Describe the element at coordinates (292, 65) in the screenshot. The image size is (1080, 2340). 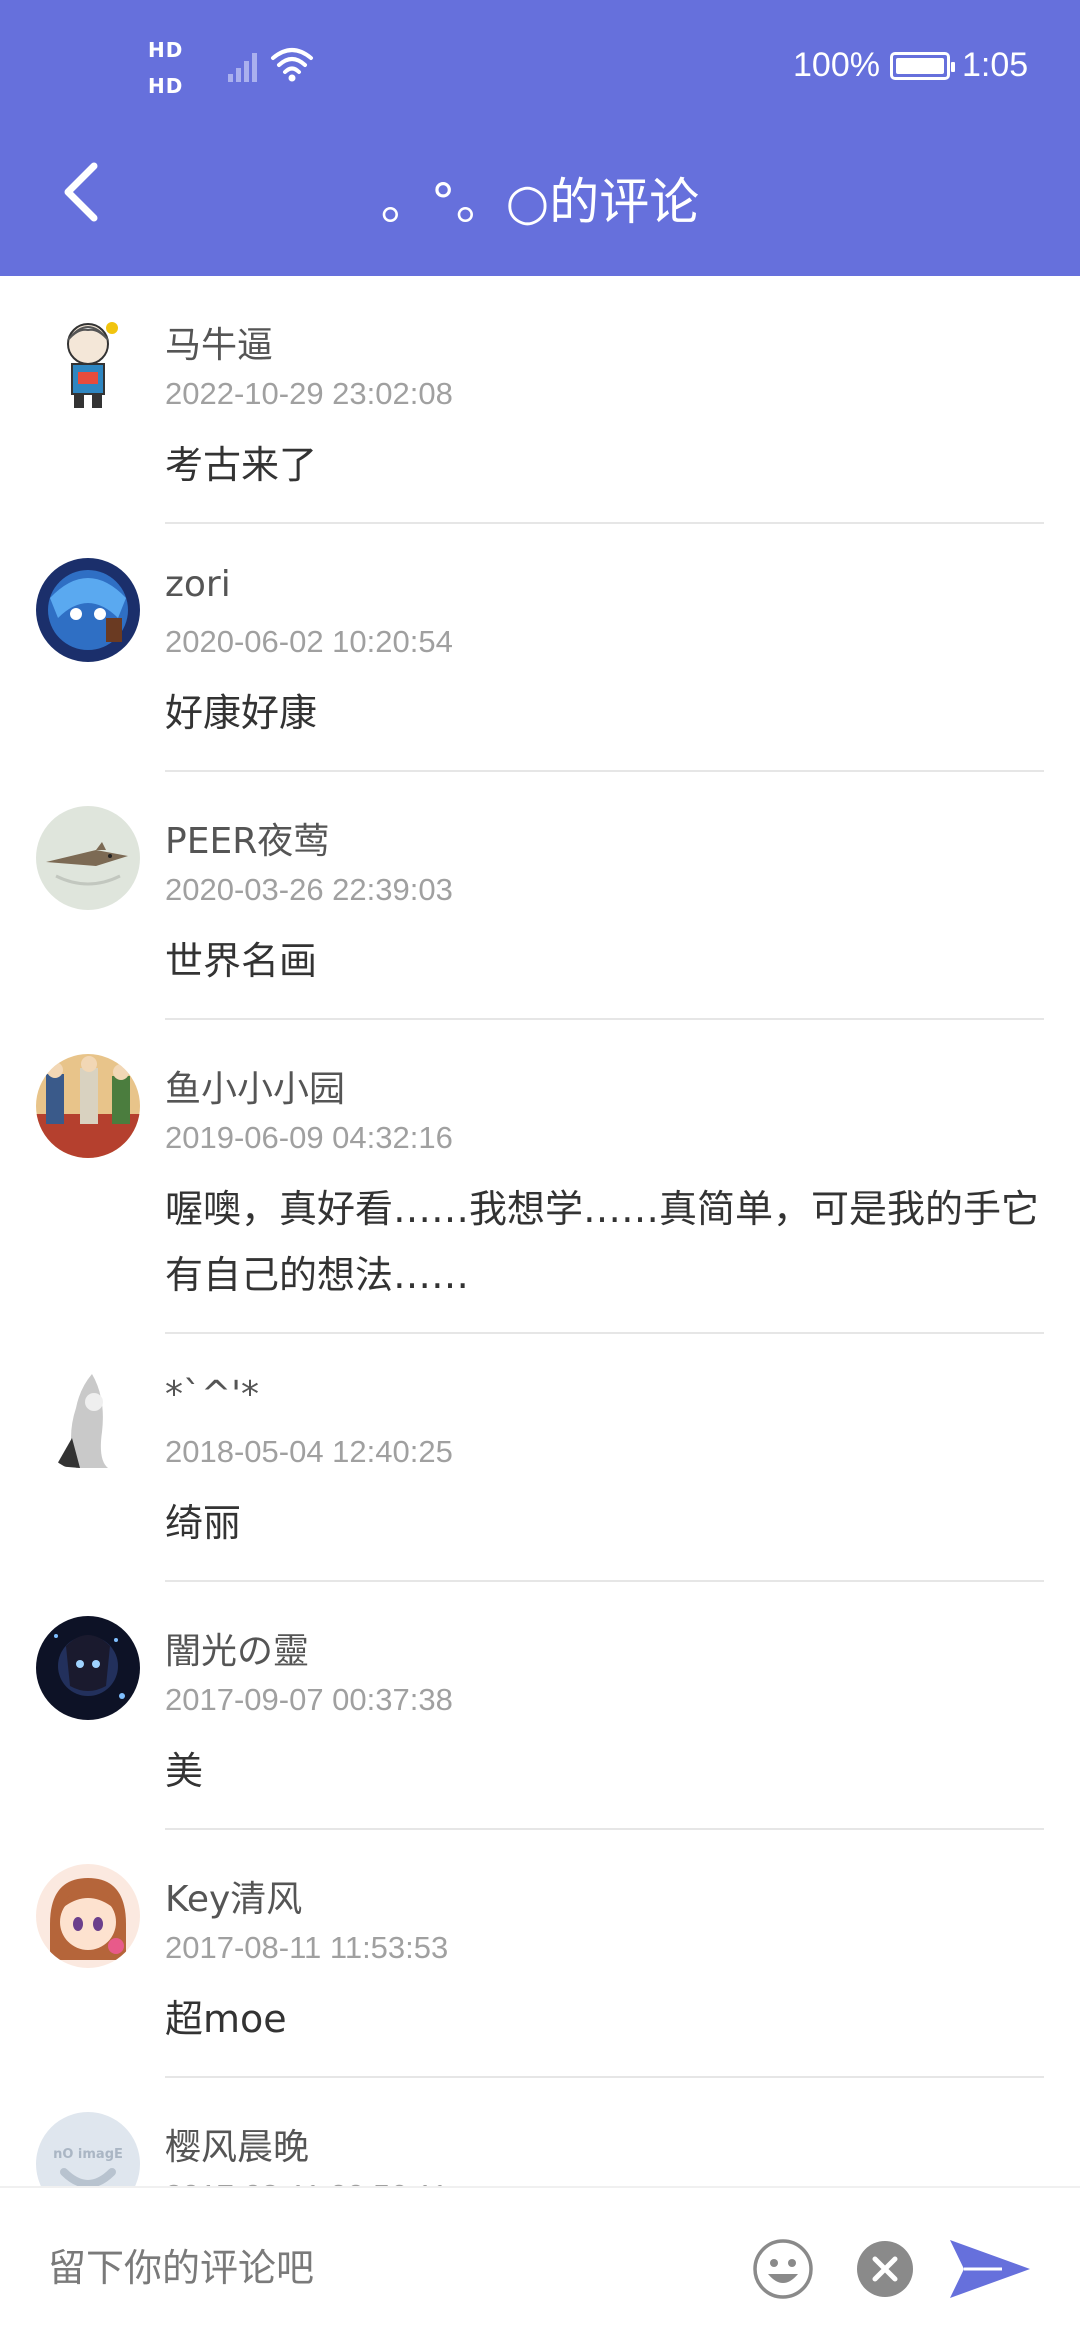
I see `wifi-icon` at that location.